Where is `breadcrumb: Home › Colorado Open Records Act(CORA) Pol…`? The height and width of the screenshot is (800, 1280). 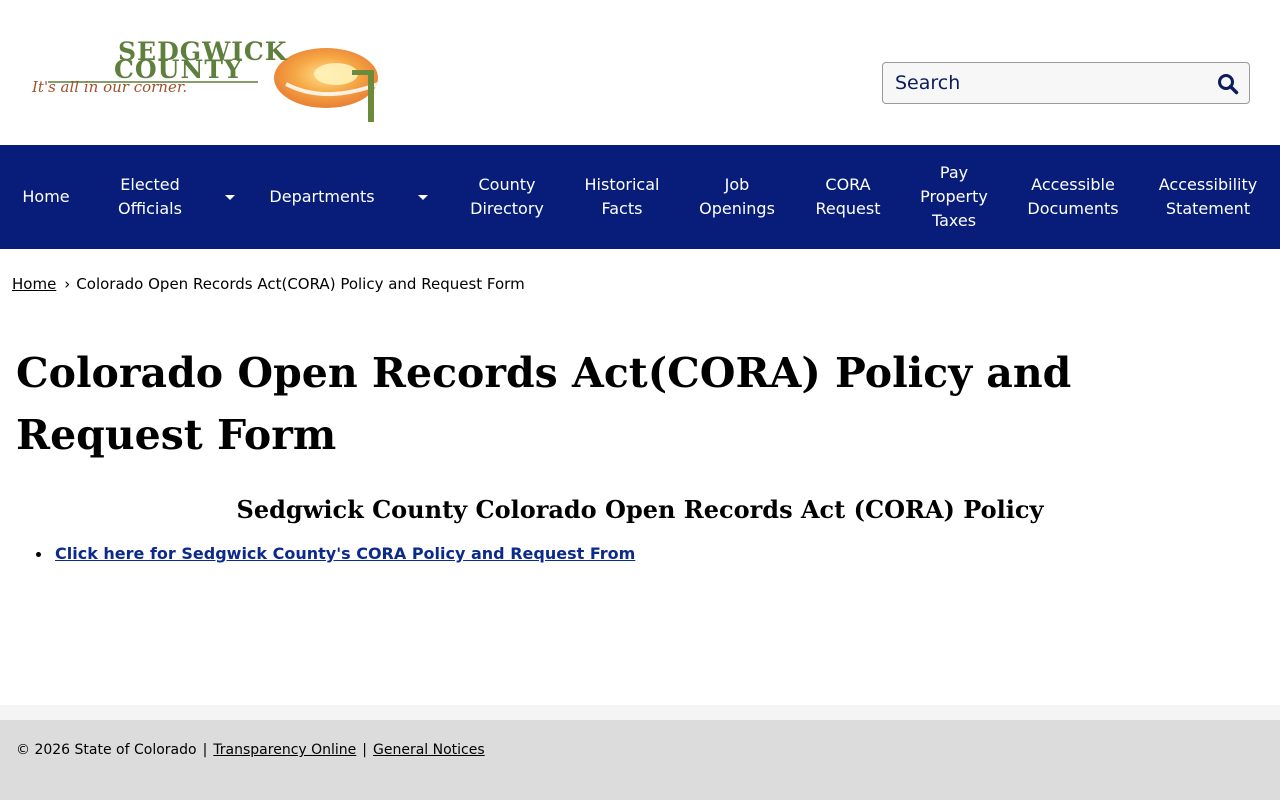 breadcrumb: Home › Colorado Open Records Act(CORA) Pol… is located at coordinates (268, 284).